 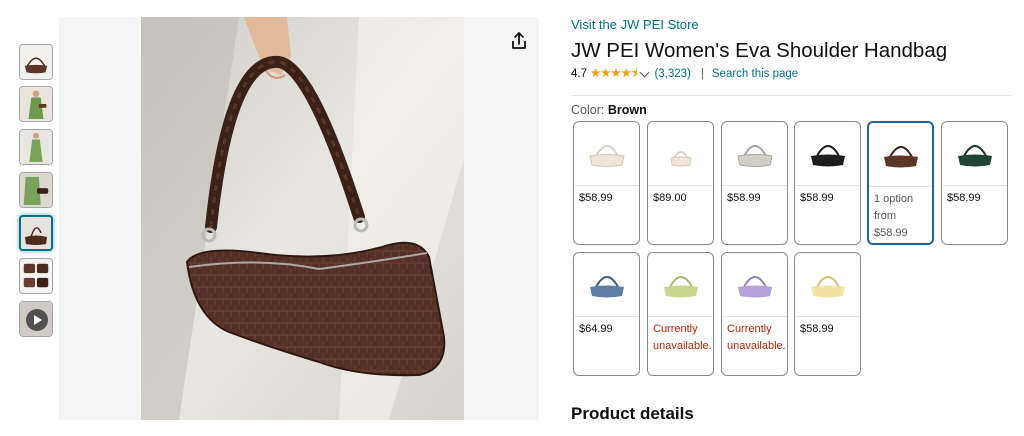 I want to click on product-details-heading: Product details, so click(x=632, y=413).